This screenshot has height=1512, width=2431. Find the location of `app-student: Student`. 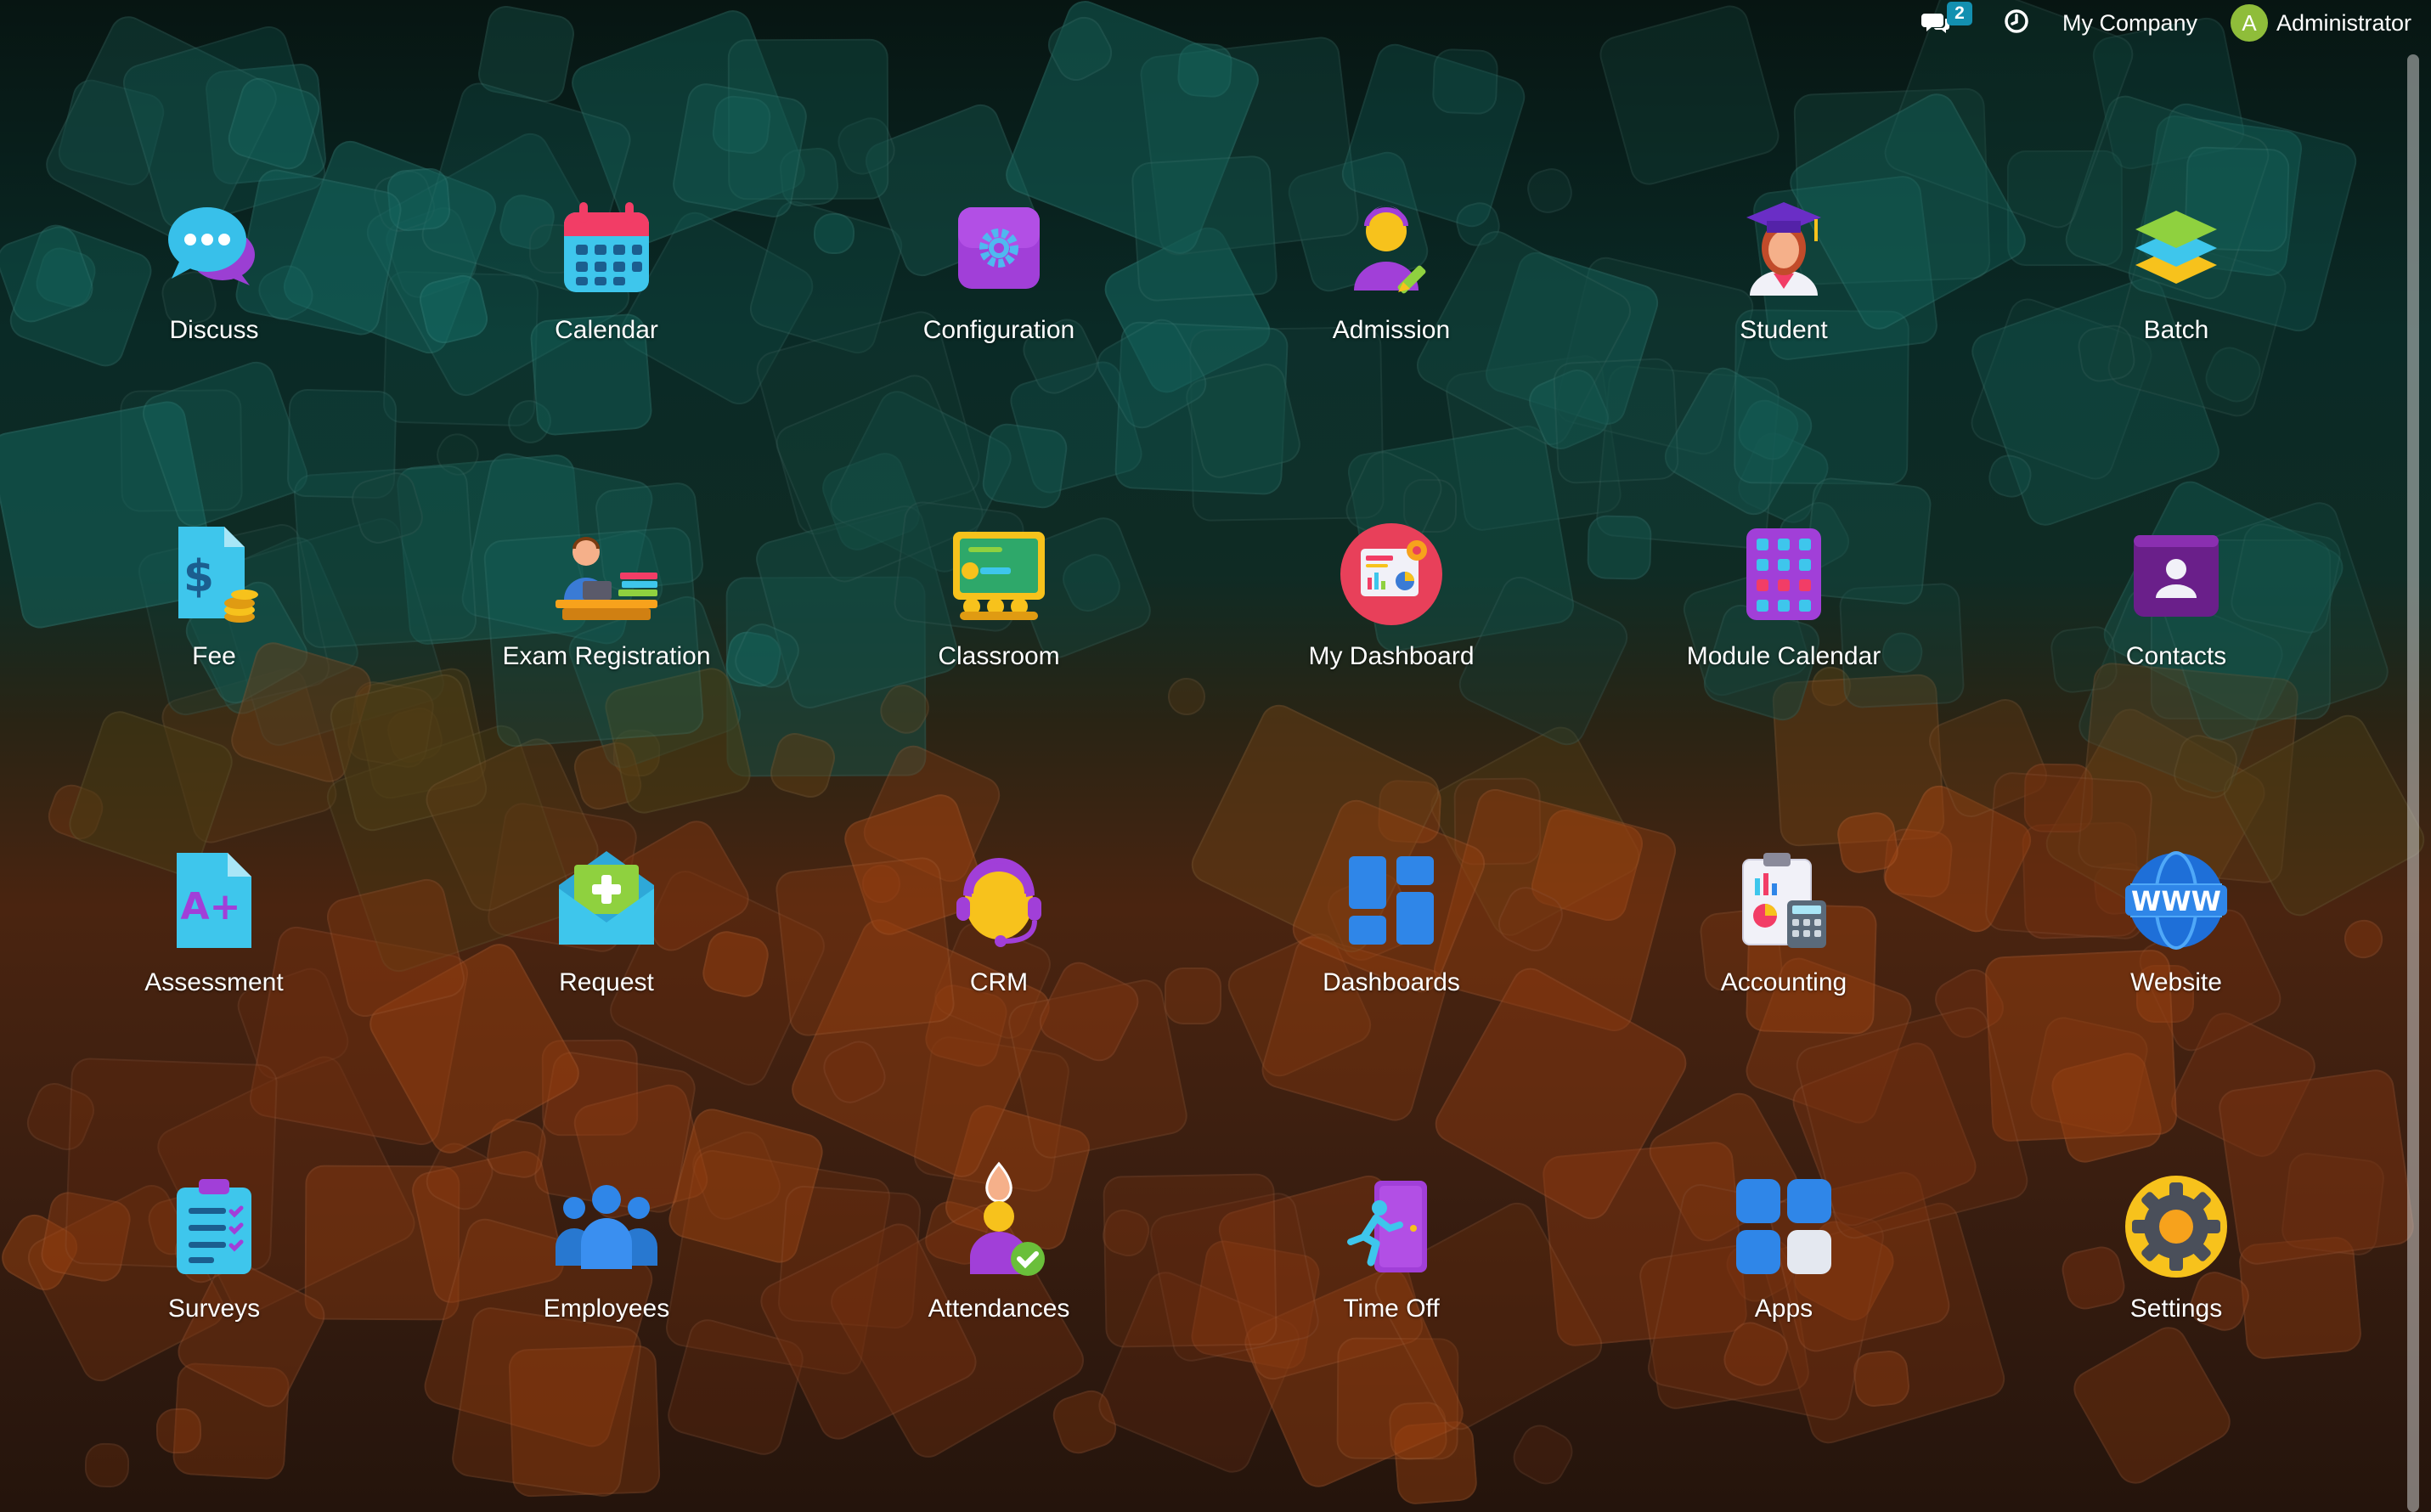

app-student: Student is located at coordinates (1784, 322).